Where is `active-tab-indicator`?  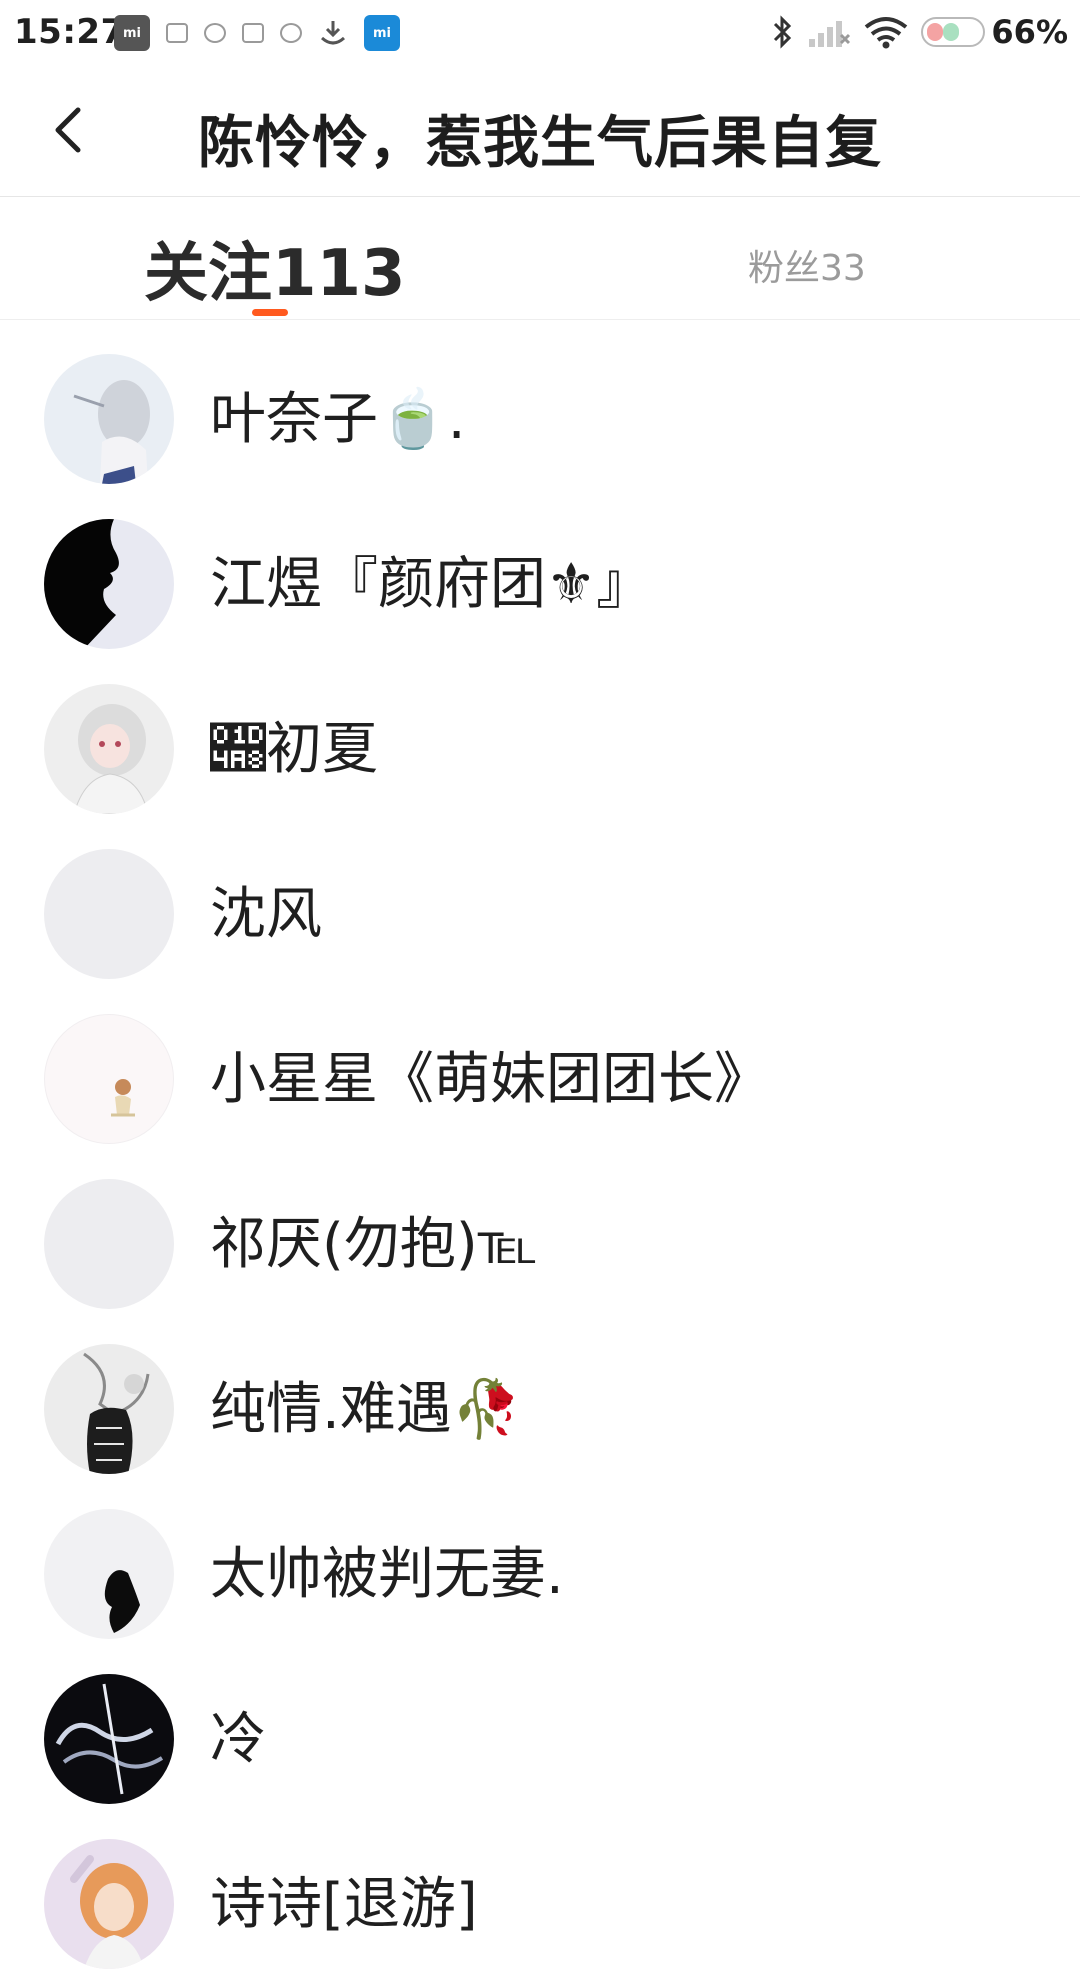 active-tab-indicator is located at coordinates (270, 312).